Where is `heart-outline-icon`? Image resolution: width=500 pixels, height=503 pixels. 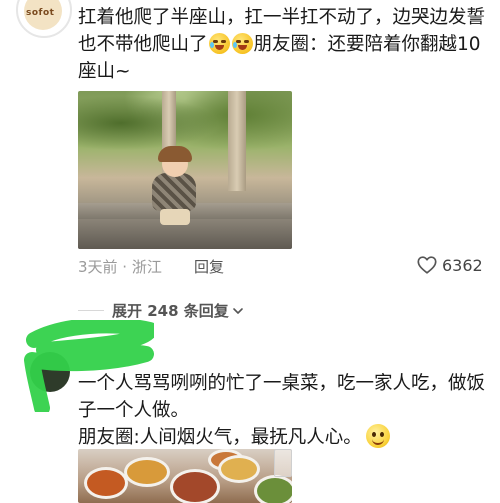
heart-outline-icon is located at coordinates (427, 265).